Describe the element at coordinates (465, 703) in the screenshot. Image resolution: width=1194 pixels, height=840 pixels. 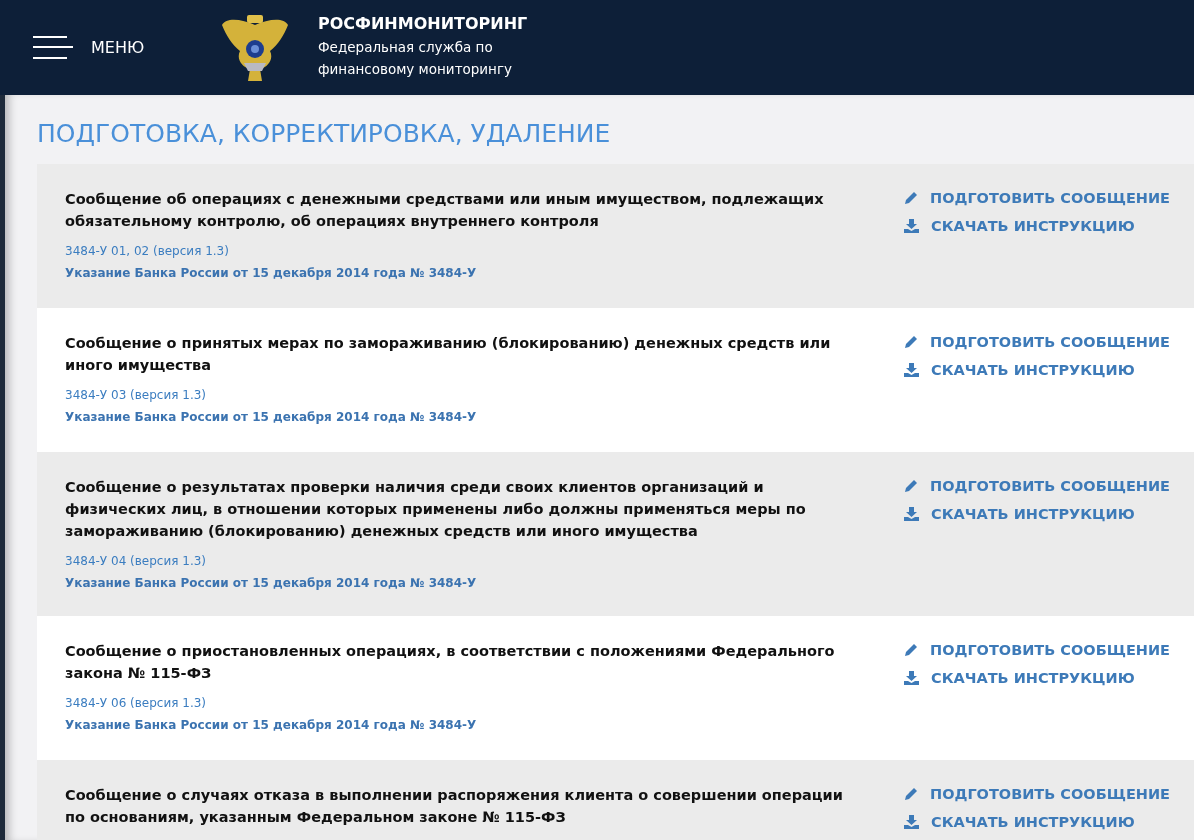
I see `form-code-link: 3484-У 06 (версия 1.3)` at that location.